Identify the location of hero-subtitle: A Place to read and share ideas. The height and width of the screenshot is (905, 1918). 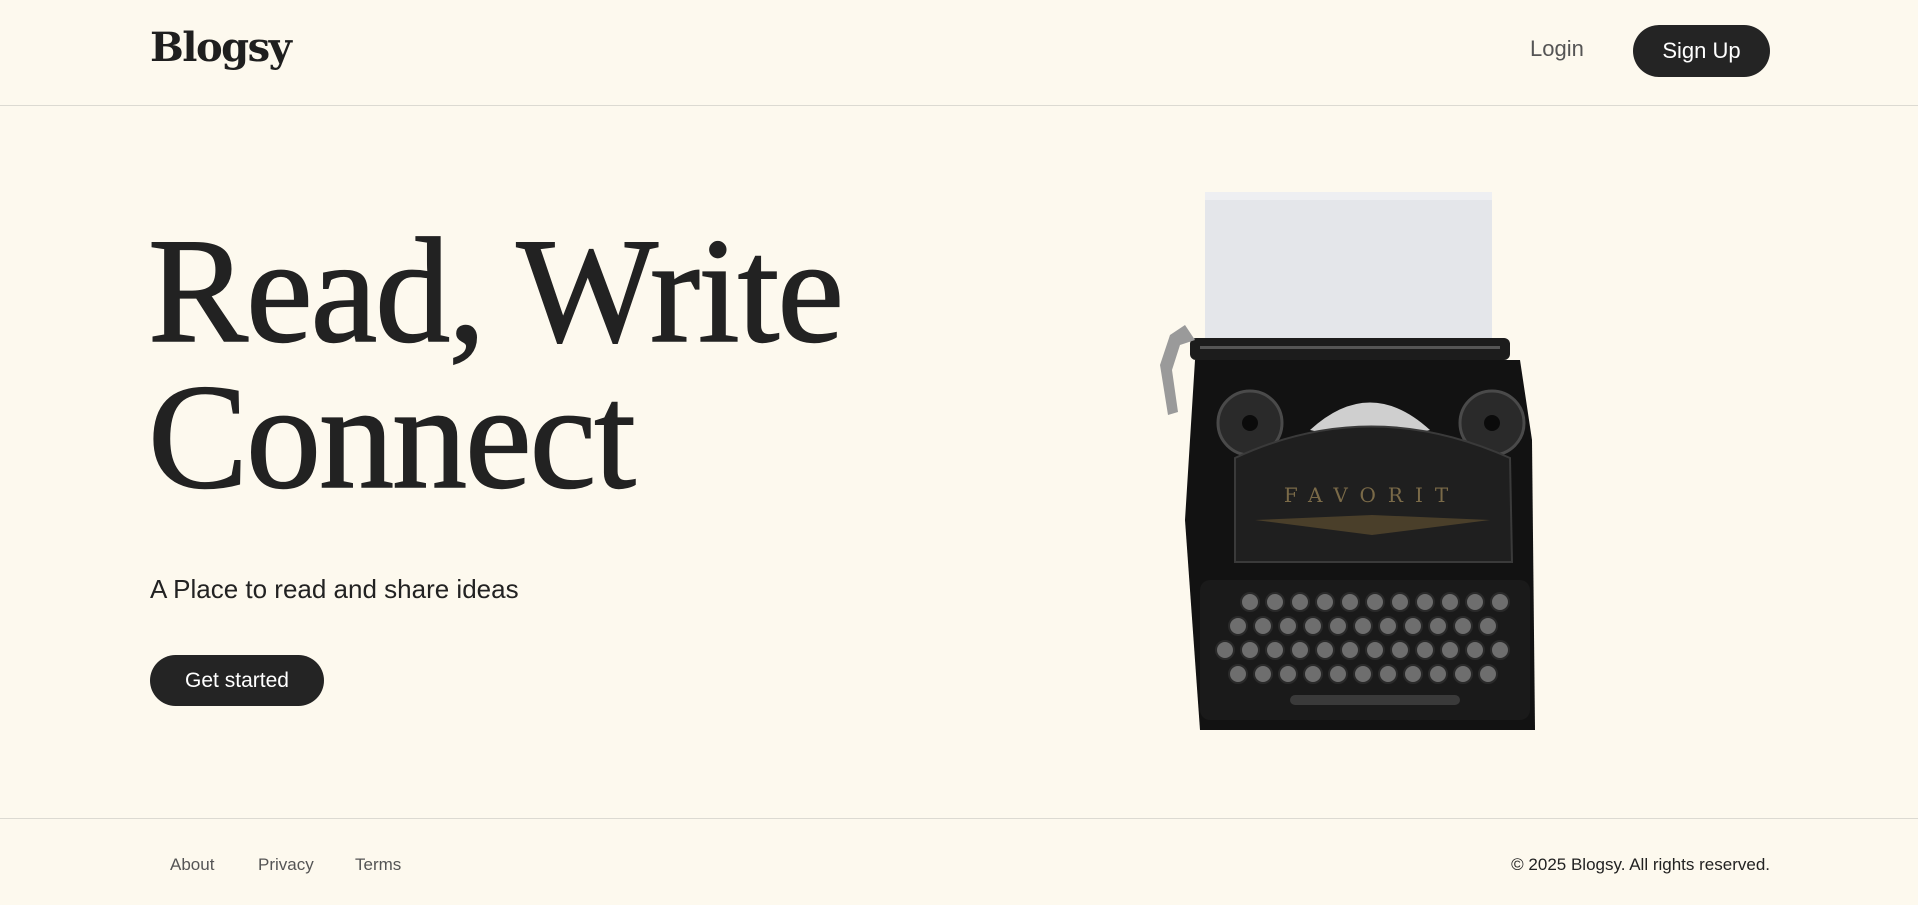
(334, 589).